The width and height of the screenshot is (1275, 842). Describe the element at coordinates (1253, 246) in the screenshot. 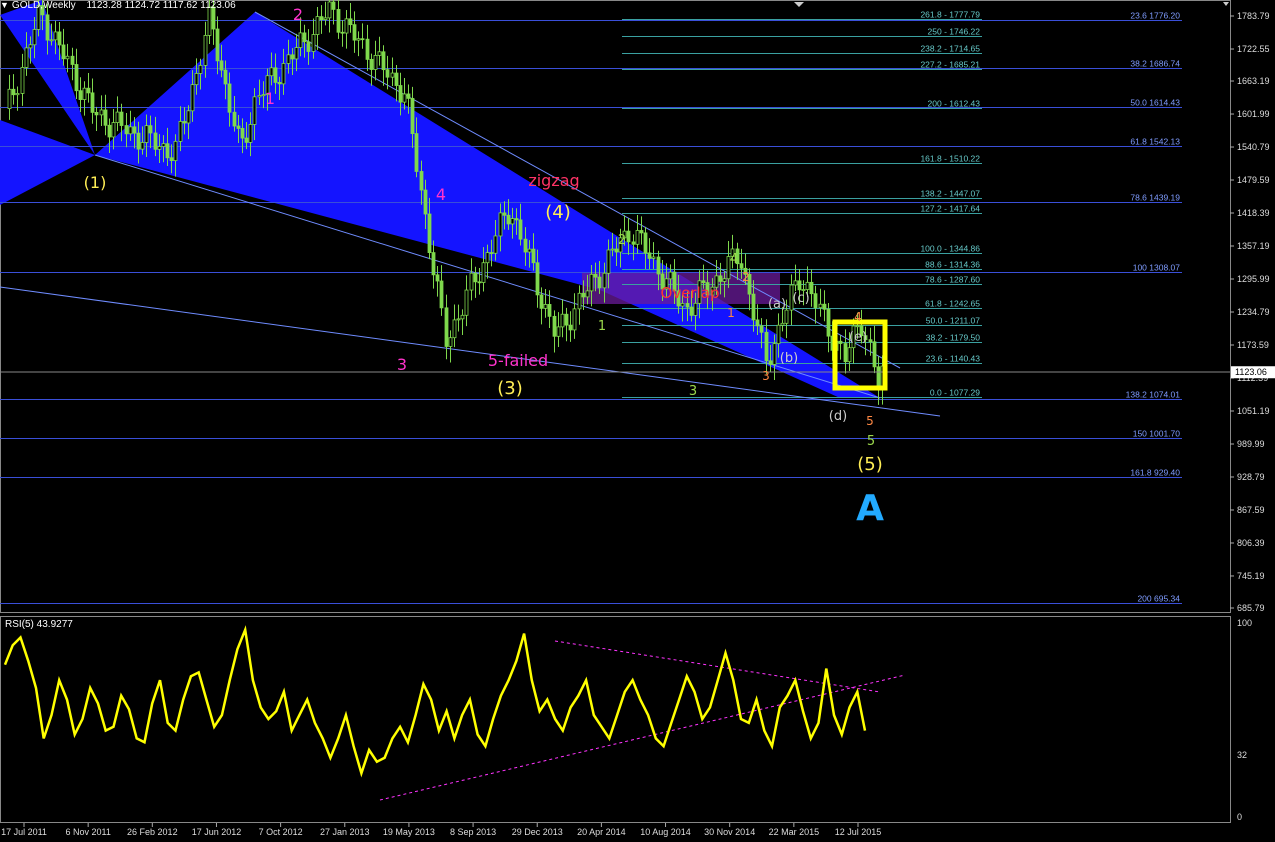

I see `price-tick-label: 1357.19` at that location.